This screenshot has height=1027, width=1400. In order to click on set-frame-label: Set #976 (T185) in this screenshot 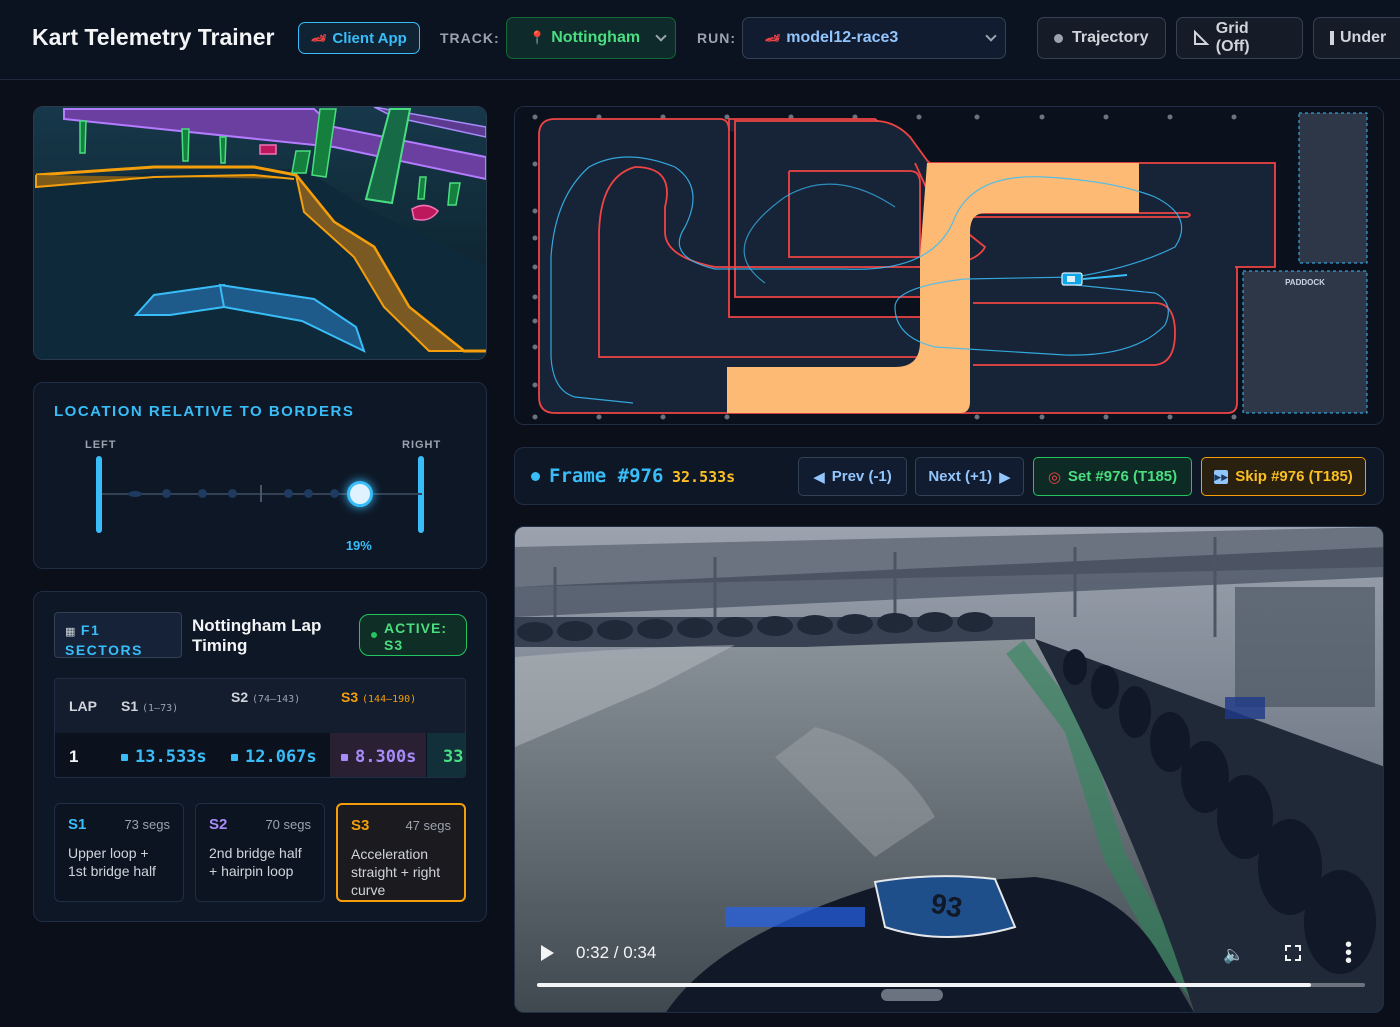, I will do `click(1122, 476)`.